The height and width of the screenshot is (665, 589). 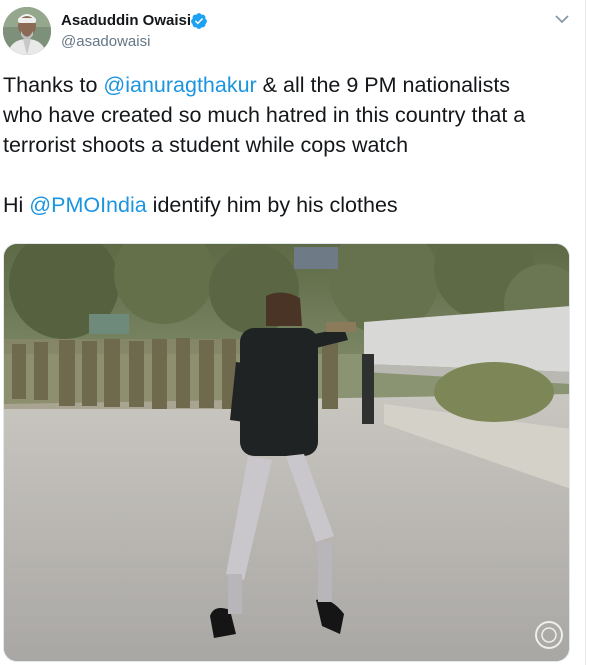 What do you see at coordinates (87, 205) in the screenshot?
I see `mention-link-pmoindia: @PMOIndia` at bounding box center [87, 205].